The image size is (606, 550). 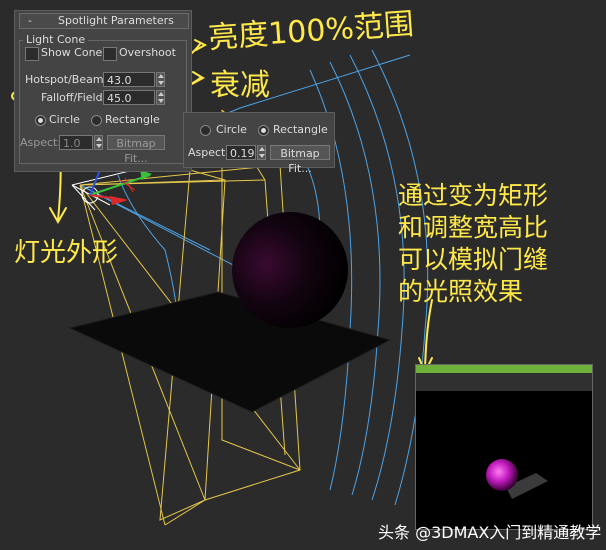 What do you see at coordinates (263, 130) in the screenshot?
I see `popup-rectangle-radio` at bounding box center [263, 130].